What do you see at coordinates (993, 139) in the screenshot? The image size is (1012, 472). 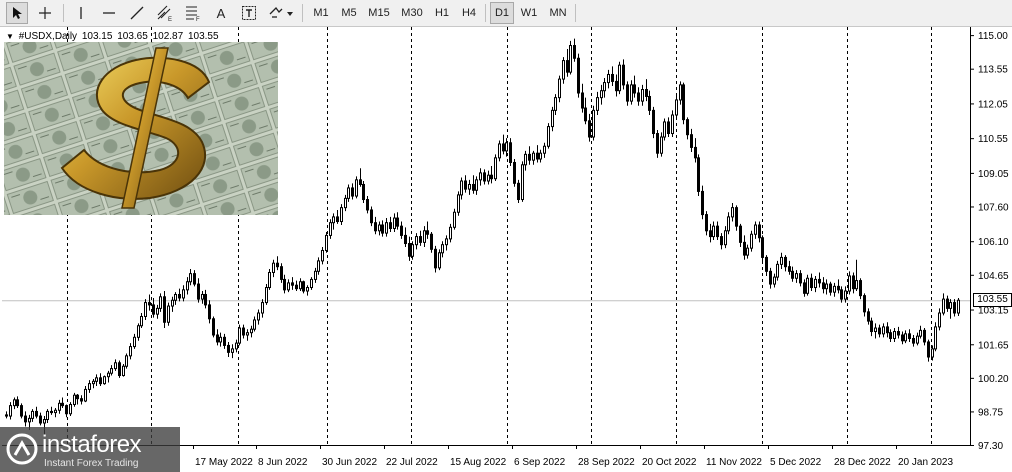 I see `price-axis-label: 110.55` at bounding box center [993, 139].